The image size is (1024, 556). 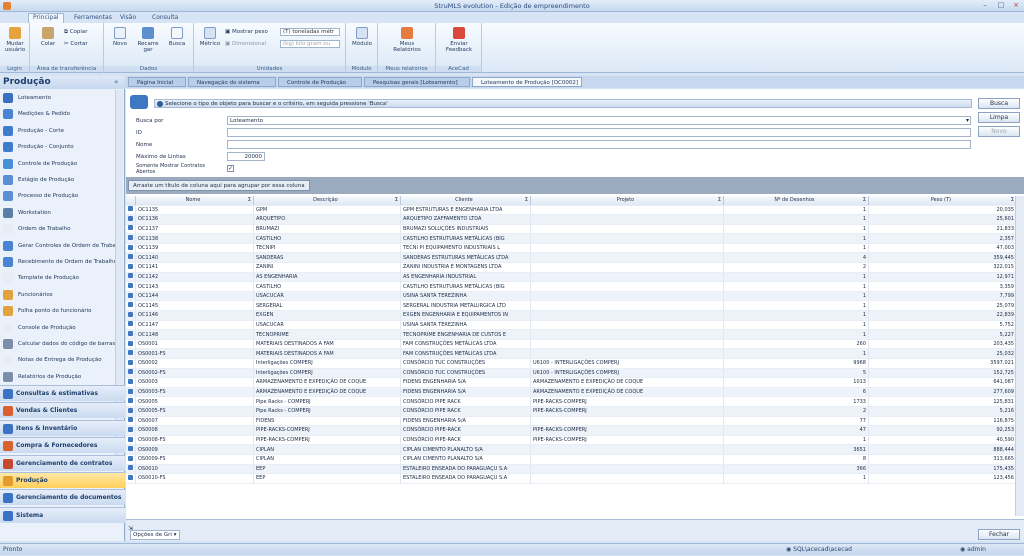 I want to click on busca-por-select: Loteamento ▾, so click(x=599, y=120).